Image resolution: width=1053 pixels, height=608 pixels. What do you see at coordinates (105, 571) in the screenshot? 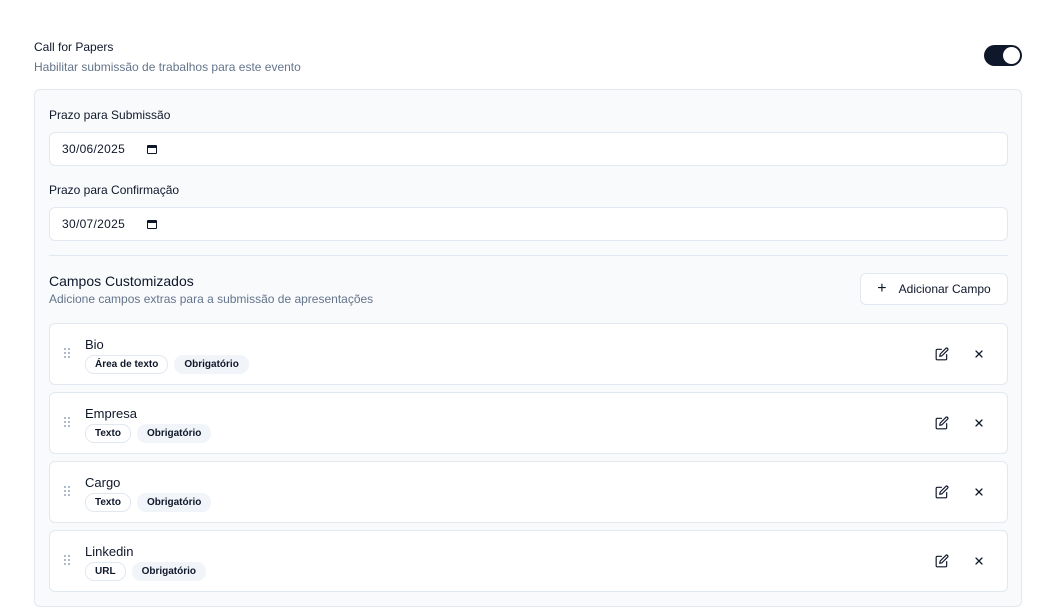
I see `field-type-badge: URL` at bounding box center [105, 571].